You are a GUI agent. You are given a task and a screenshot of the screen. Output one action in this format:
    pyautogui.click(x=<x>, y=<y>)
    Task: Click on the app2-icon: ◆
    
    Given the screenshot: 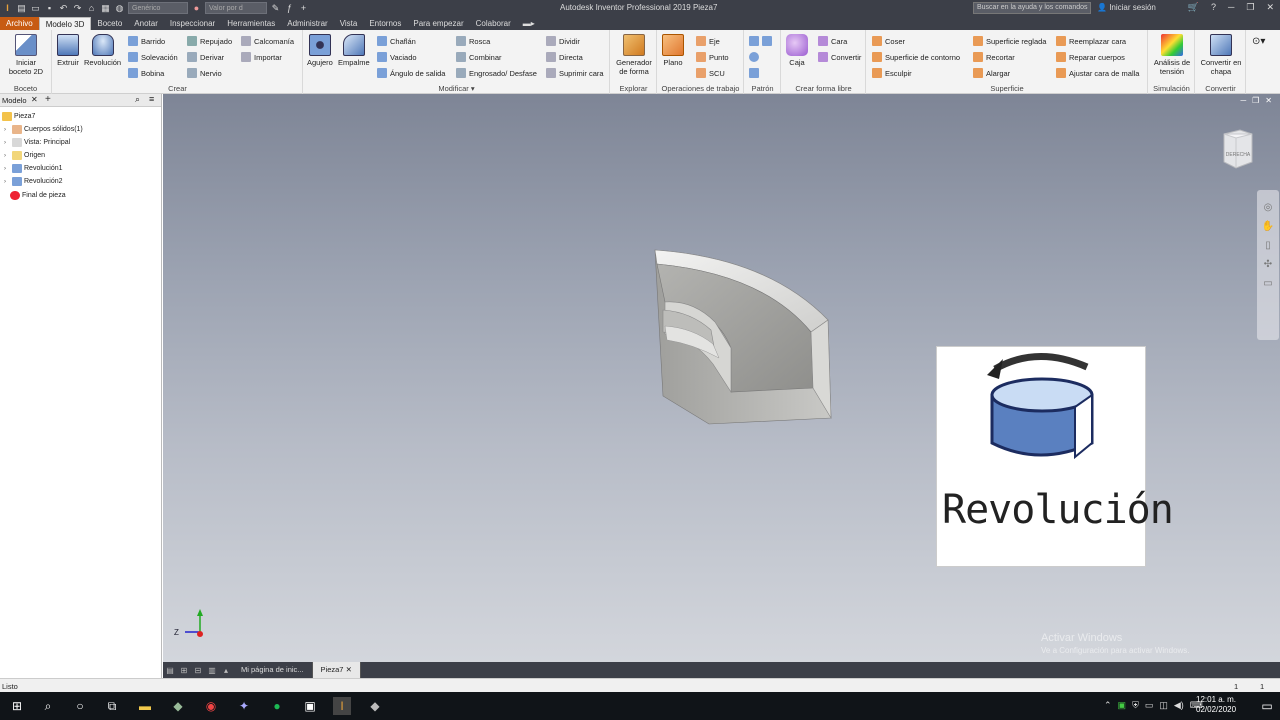 What is the action you would take?
    pyautogui.click(x=375, y=706)
    